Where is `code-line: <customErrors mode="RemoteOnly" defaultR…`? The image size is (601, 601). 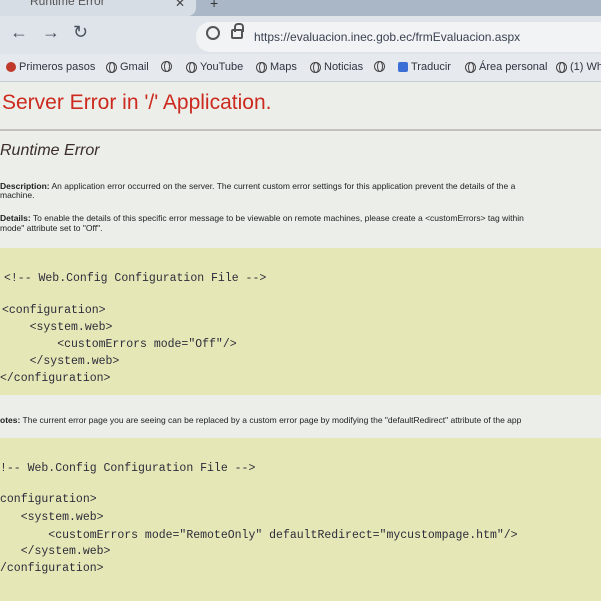
code-line: <customErrors mode="RemoteOnly" defaultR… is located at coordinates (259, 535).